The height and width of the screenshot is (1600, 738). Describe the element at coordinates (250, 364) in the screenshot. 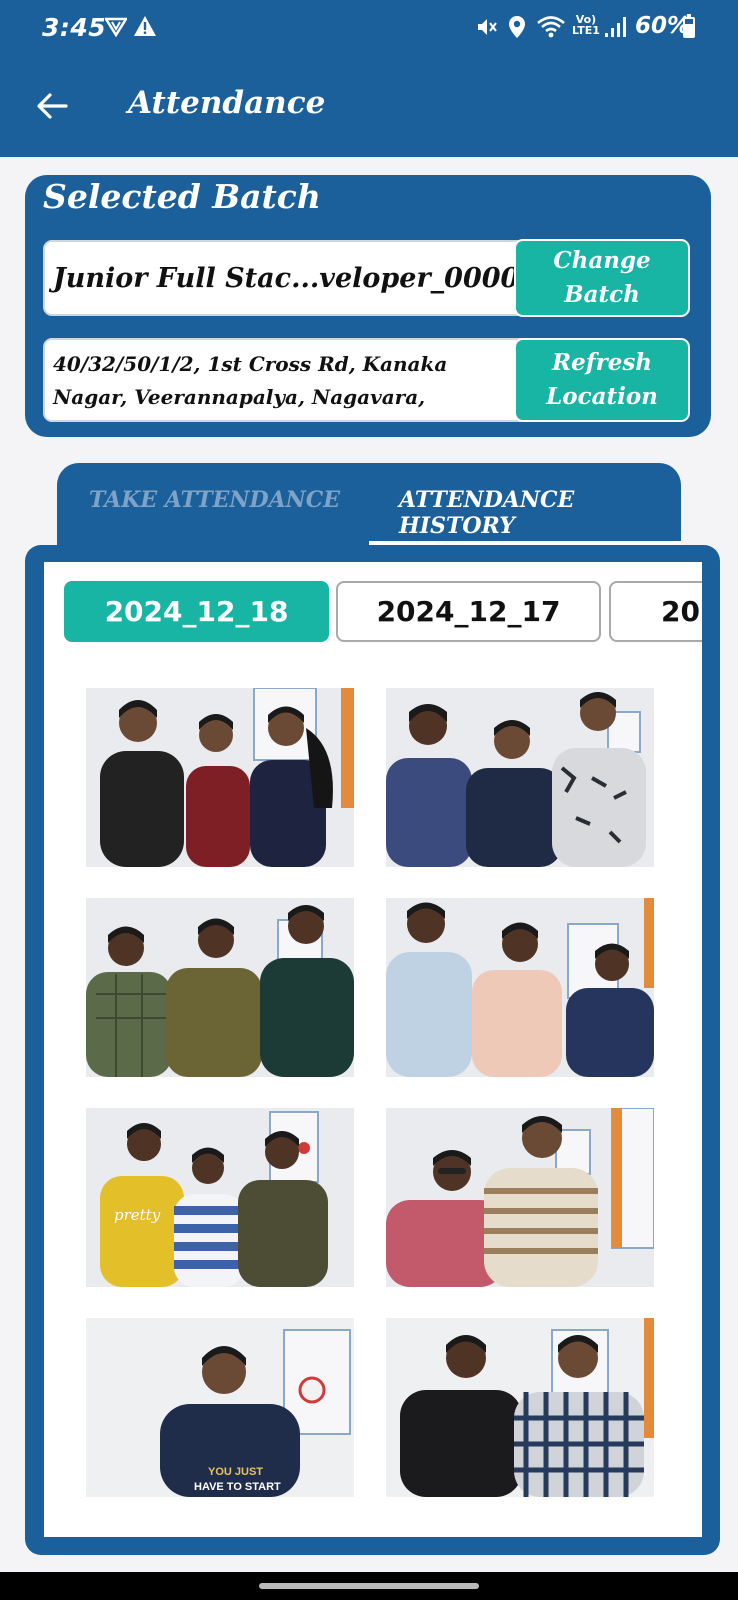

I see `location-line-1: 40/32/50/1/2, 1st Cross Rd, Kanaka` at that location.